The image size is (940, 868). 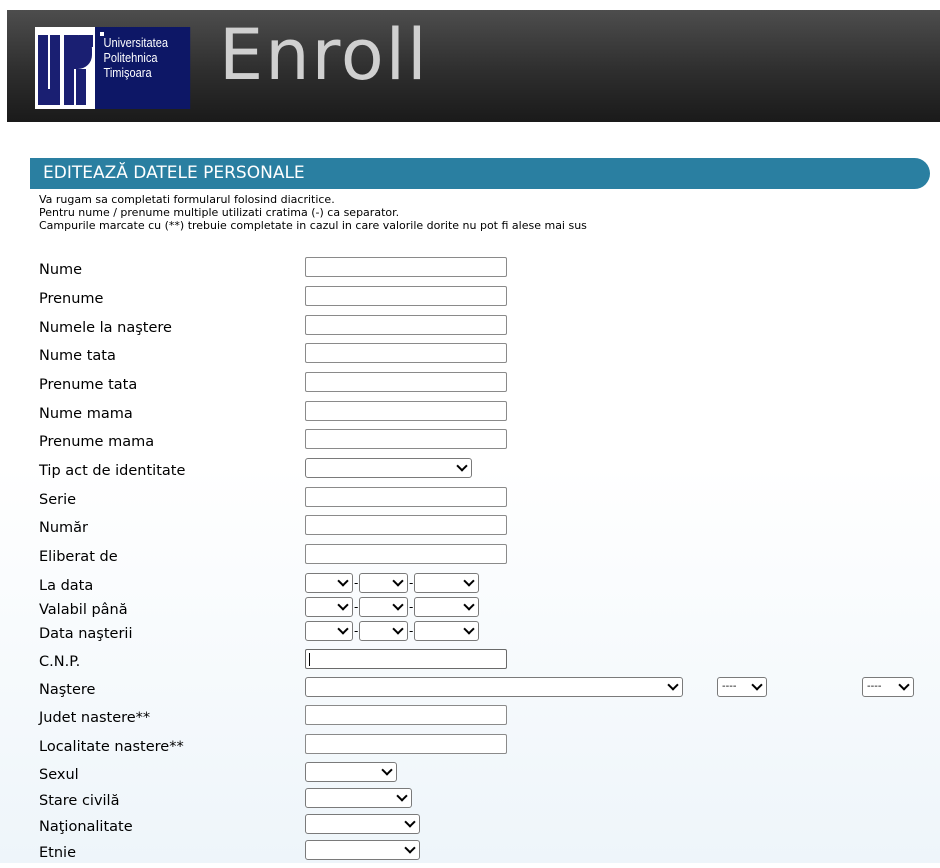 I want to click on localitate-nastere-input, so click(x=406, y=744).